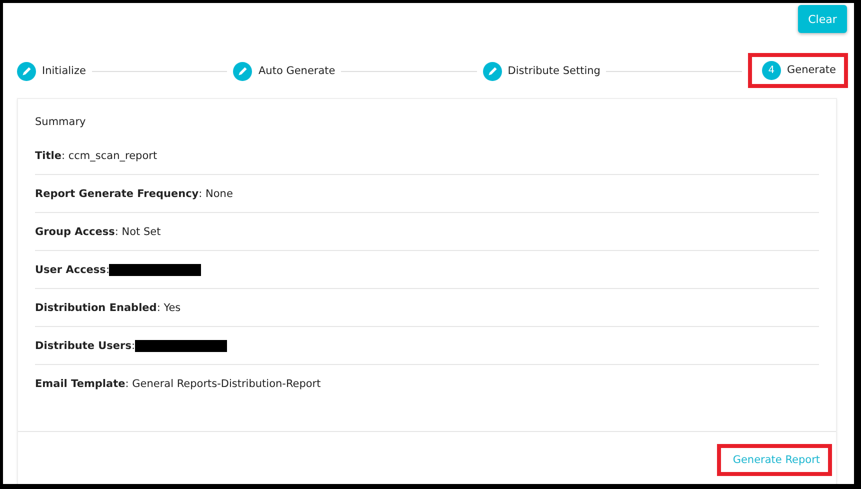 The height and width of the screenshot is (489, 861). Describe the element at coordinates (72, 270) in the screenshot. I see `field-text: User Access:` at that location.